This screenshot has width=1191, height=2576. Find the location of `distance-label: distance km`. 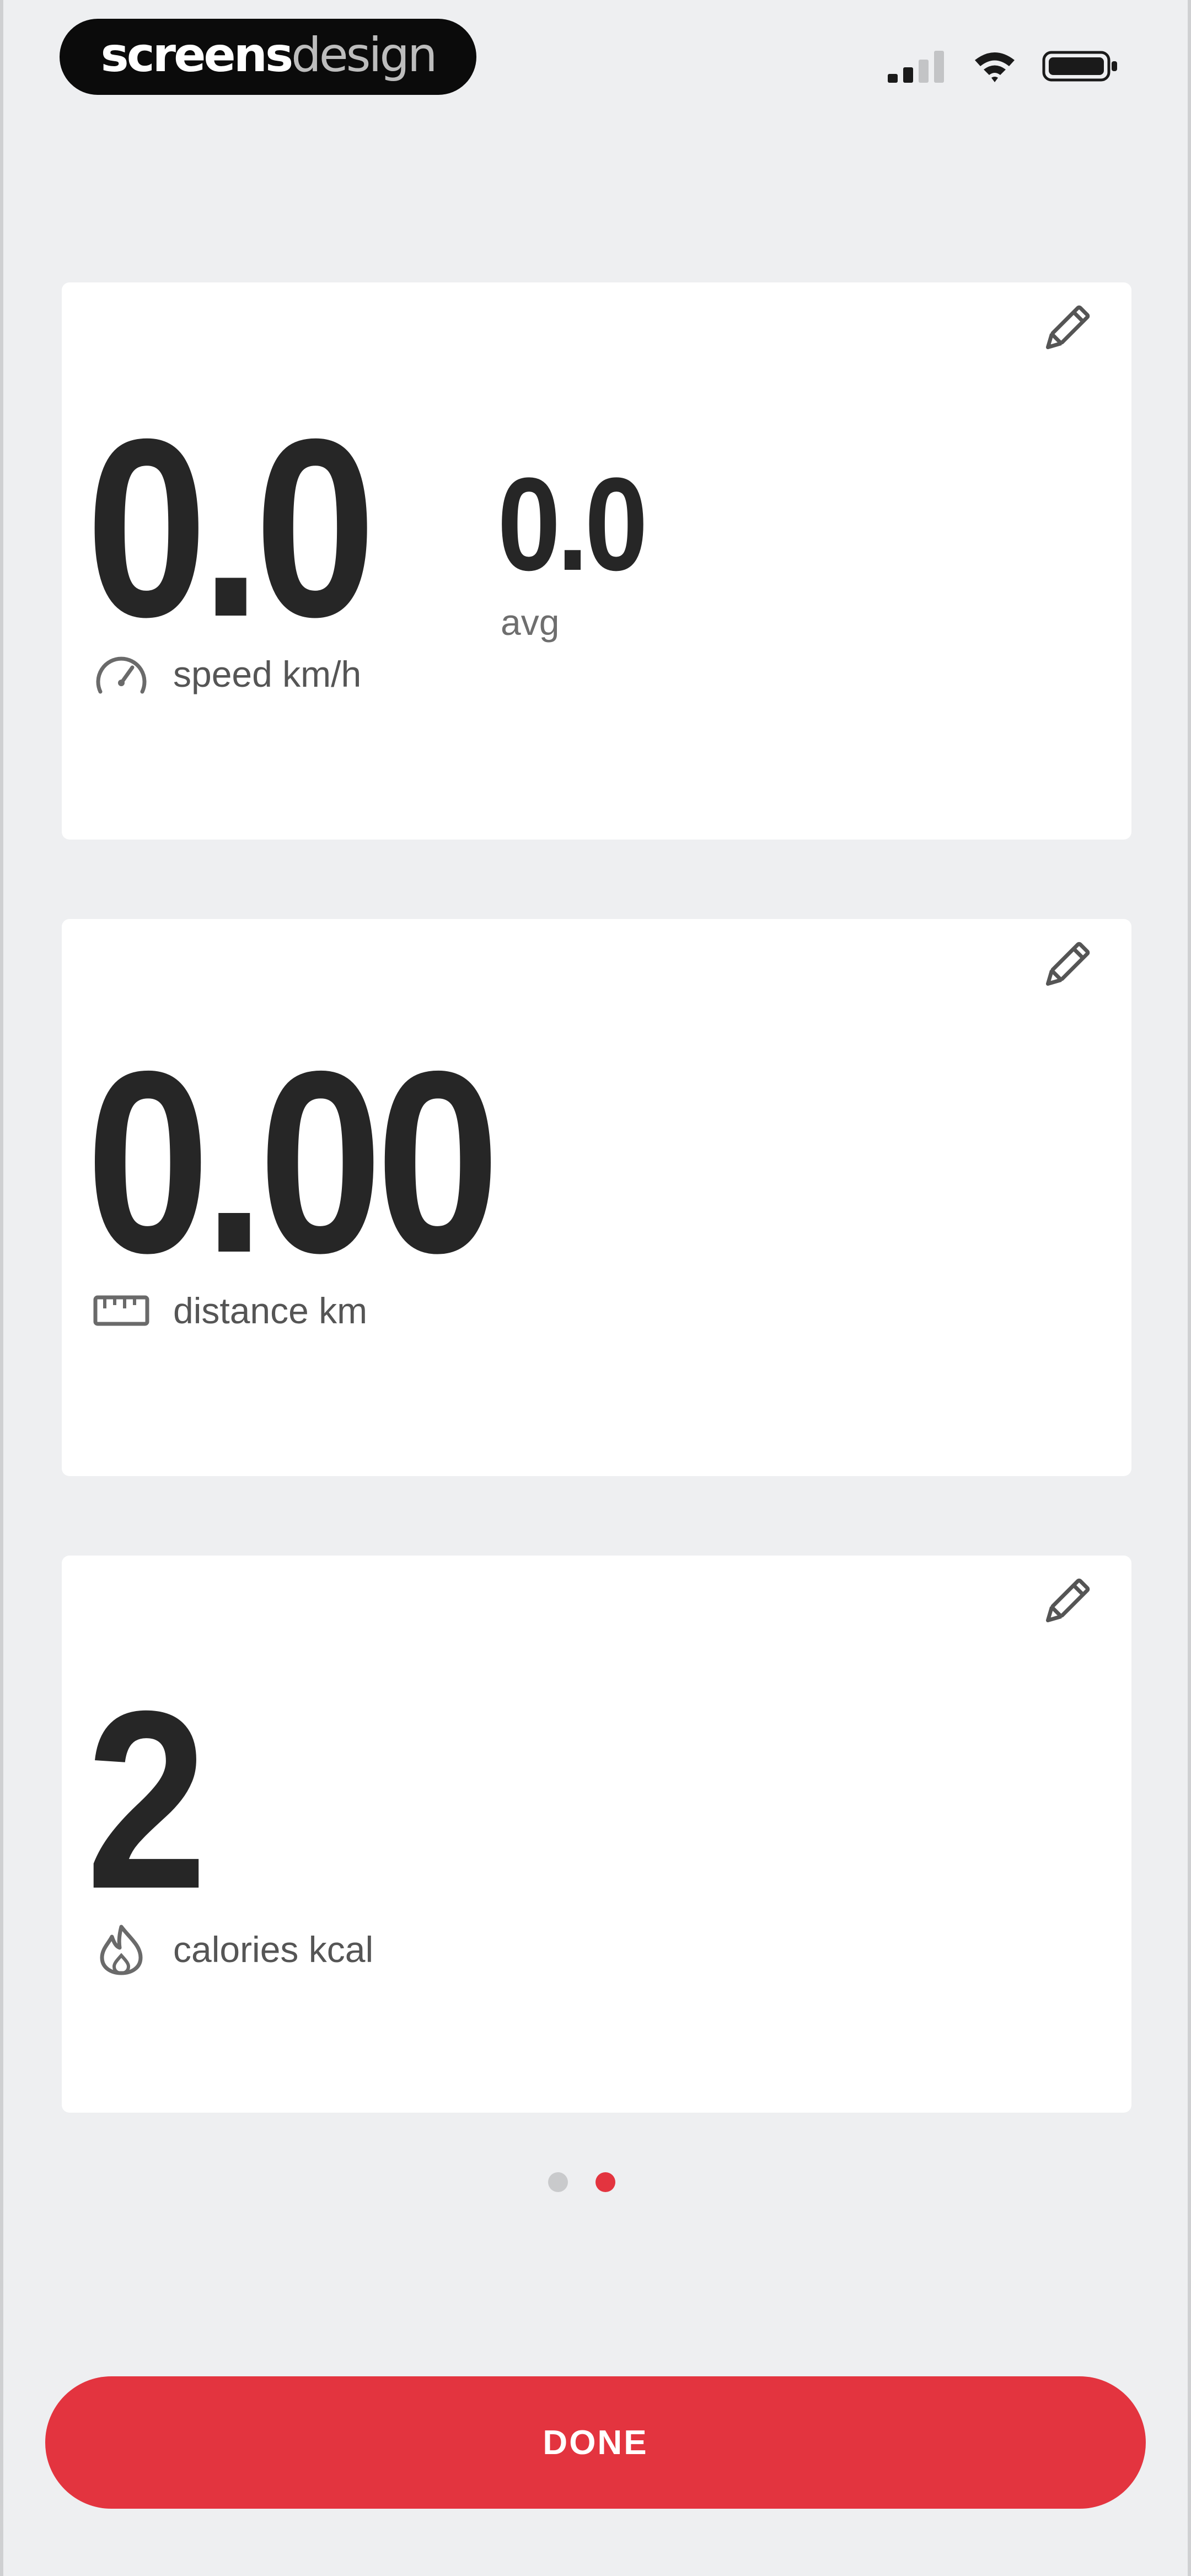

distance-label: distance km is located at coordinates (270, 1310).